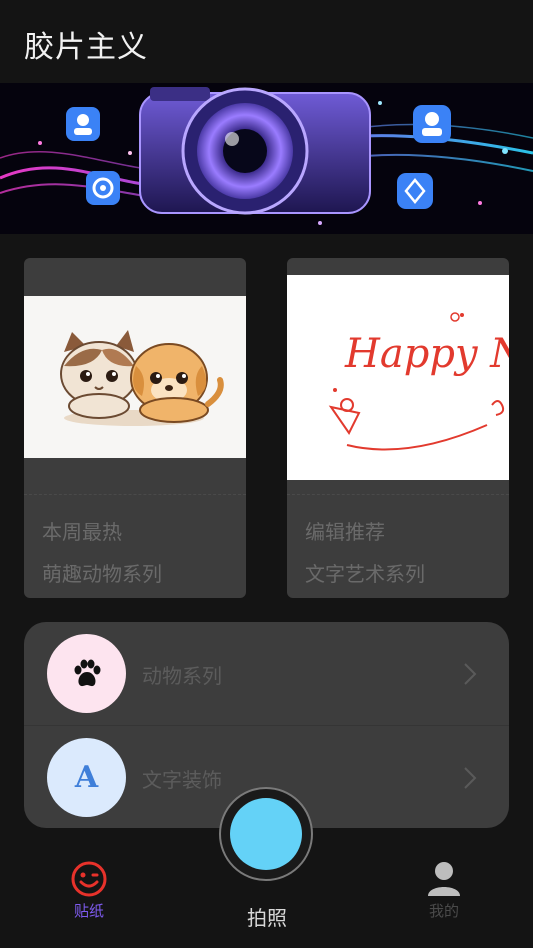 The height and width of the screenshot is (948, 533). What do you see at coordinates (142, 378) in the screenshot?
I see `puppy-kitten-illustration` at bounding box center [142, 378].